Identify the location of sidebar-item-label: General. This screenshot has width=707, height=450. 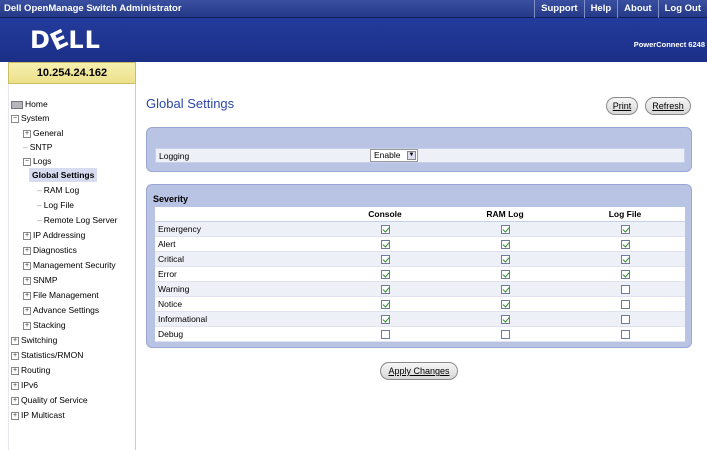
(48, 133).